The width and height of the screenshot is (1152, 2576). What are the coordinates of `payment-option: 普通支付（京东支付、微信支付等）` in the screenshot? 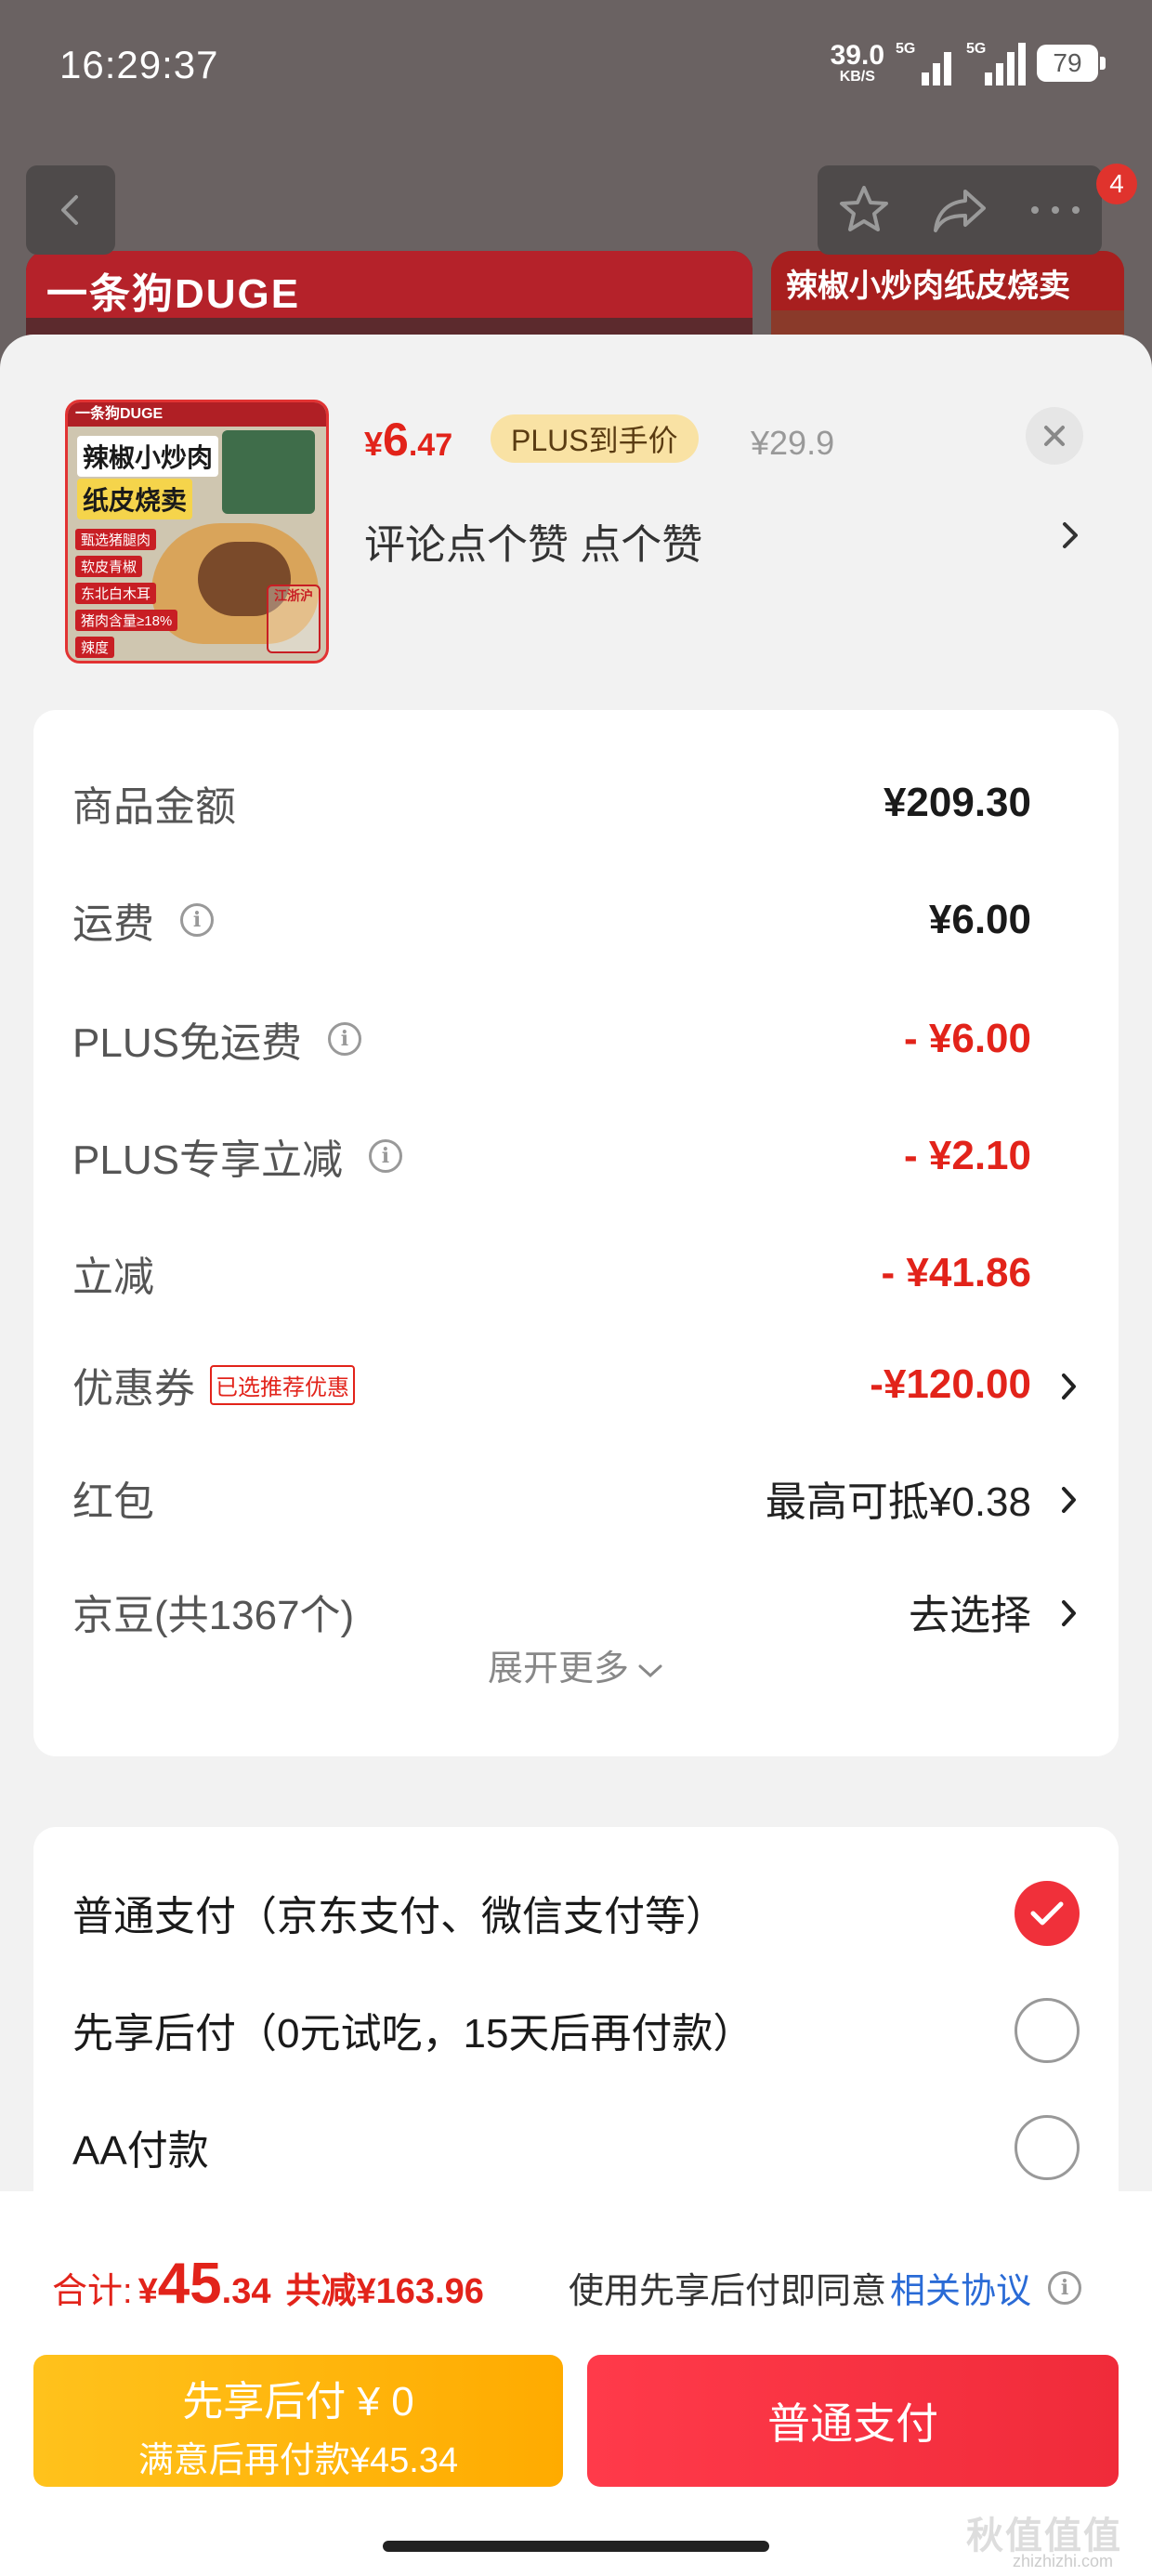 It's located at (576, 1912).